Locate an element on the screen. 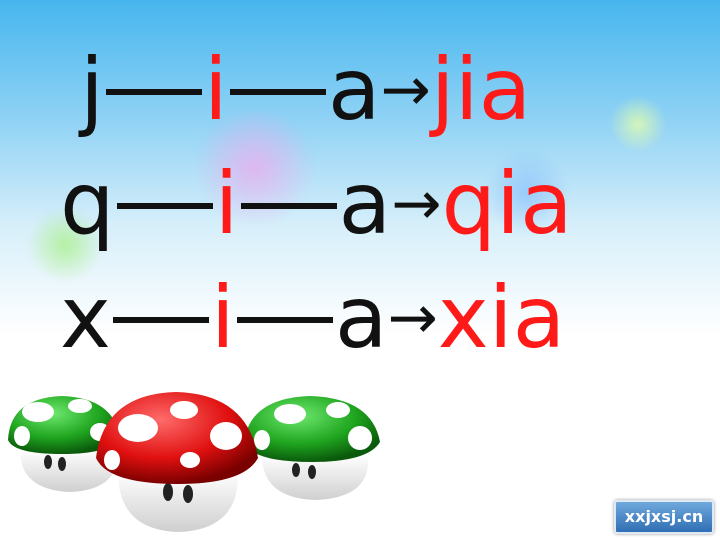 Image resolution: width=720 pixels, height=540 pixels. green-mushroom-right is located at coordinates (312, 448).